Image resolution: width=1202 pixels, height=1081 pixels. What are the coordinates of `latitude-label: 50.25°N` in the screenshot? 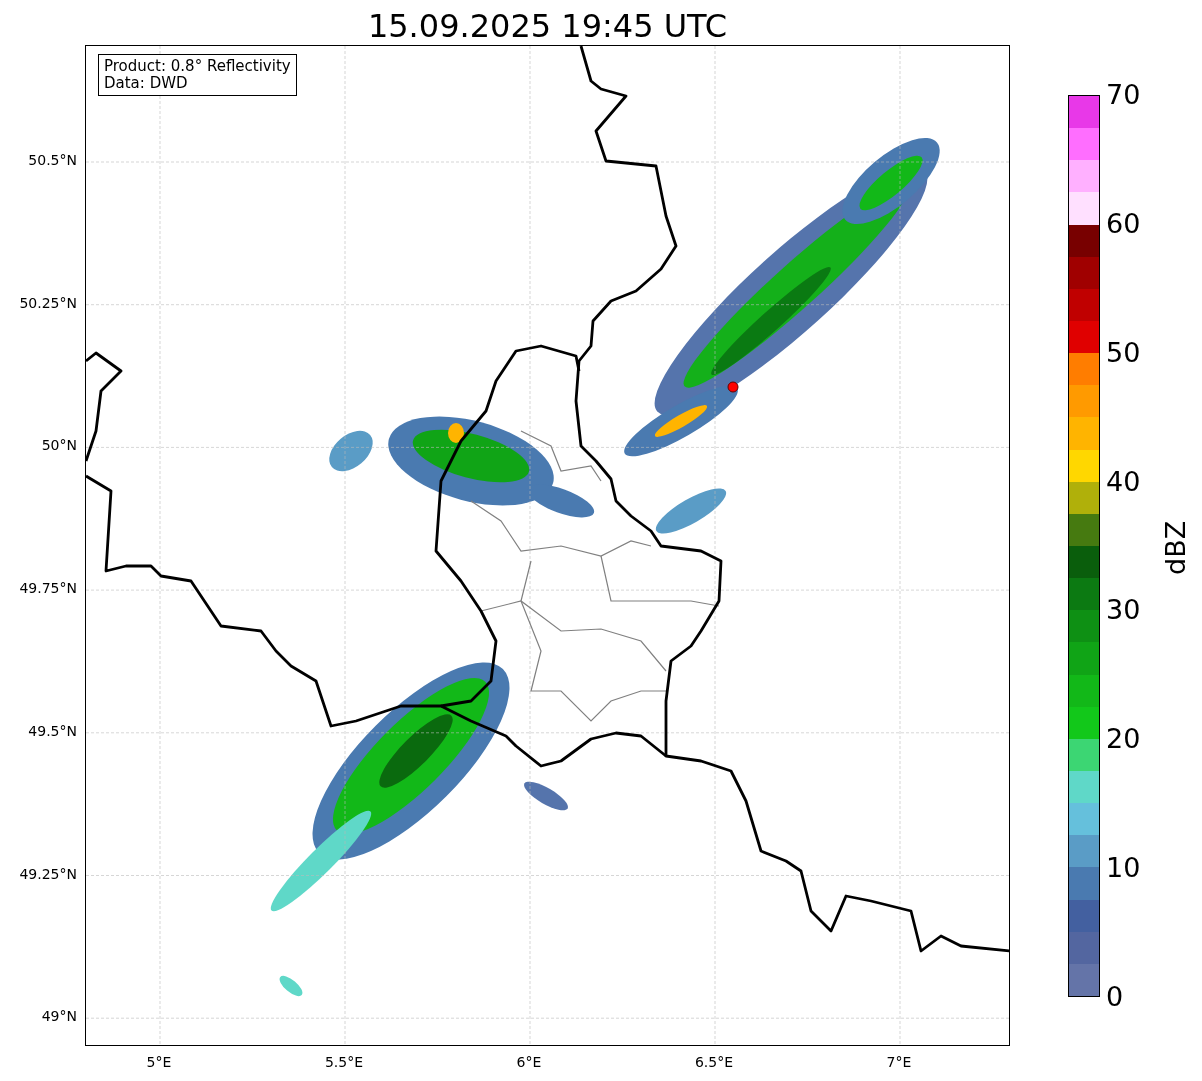 It's located at (48, 302).